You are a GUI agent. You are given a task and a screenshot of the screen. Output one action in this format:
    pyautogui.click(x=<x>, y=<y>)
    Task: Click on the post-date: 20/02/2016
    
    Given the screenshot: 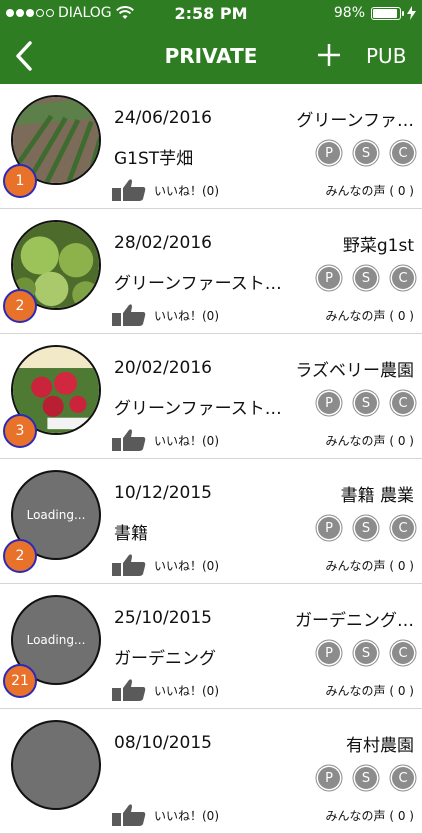 What is the action you would take?
    pyautogui.click(x=163, y=368)
    